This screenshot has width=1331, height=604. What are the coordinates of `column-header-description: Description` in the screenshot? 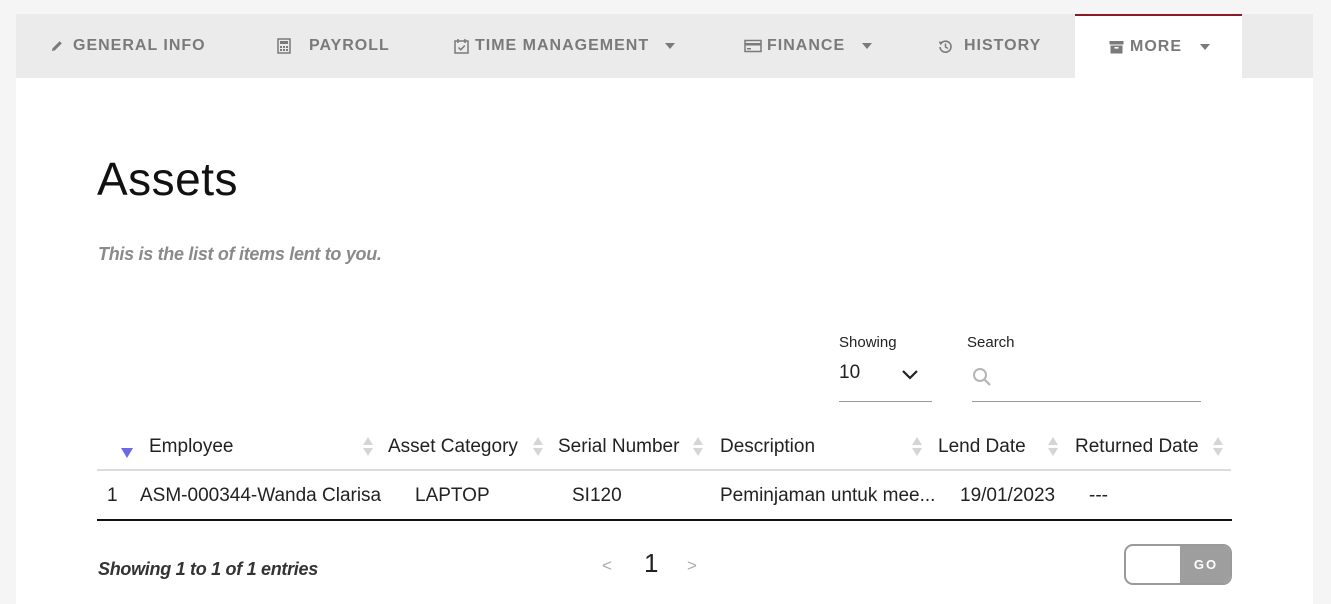 It's located at (767, 447).